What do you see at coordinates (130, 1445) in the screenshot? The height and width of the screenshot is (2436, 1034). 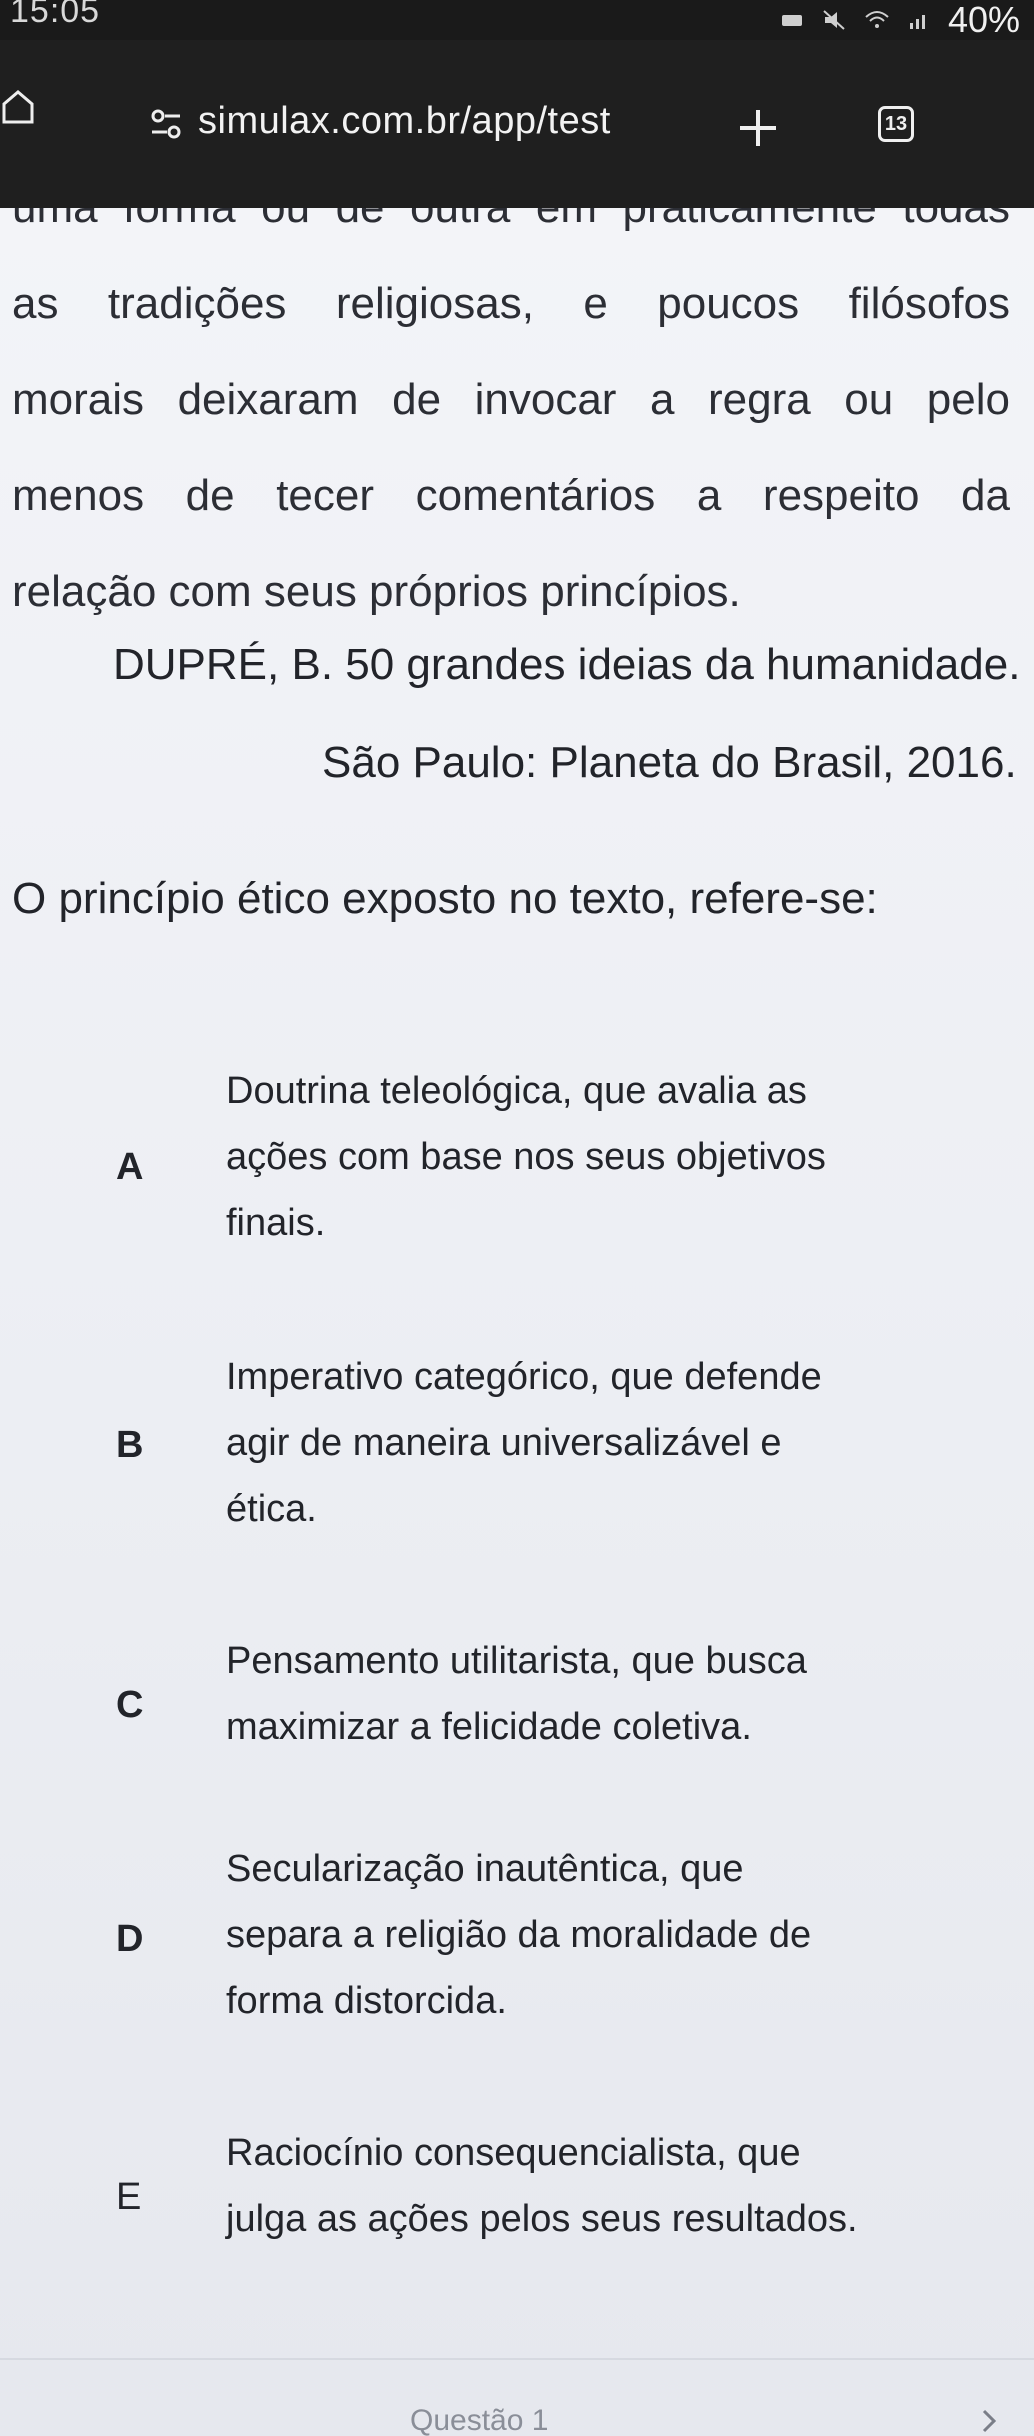 I see `option-letter: B` at bounding box center [130, 1445].